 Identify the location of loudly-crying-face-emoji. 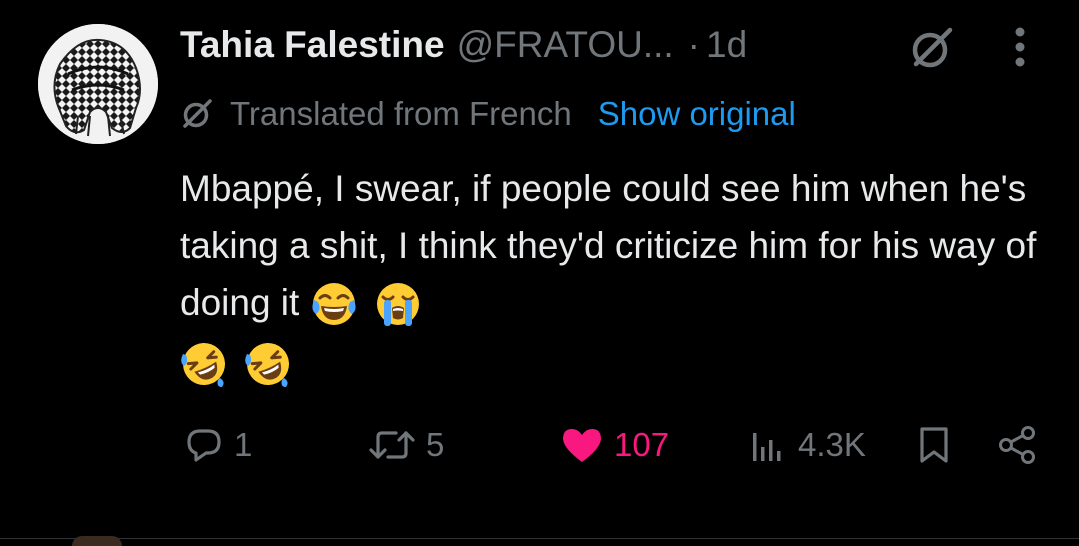
(397, 304).